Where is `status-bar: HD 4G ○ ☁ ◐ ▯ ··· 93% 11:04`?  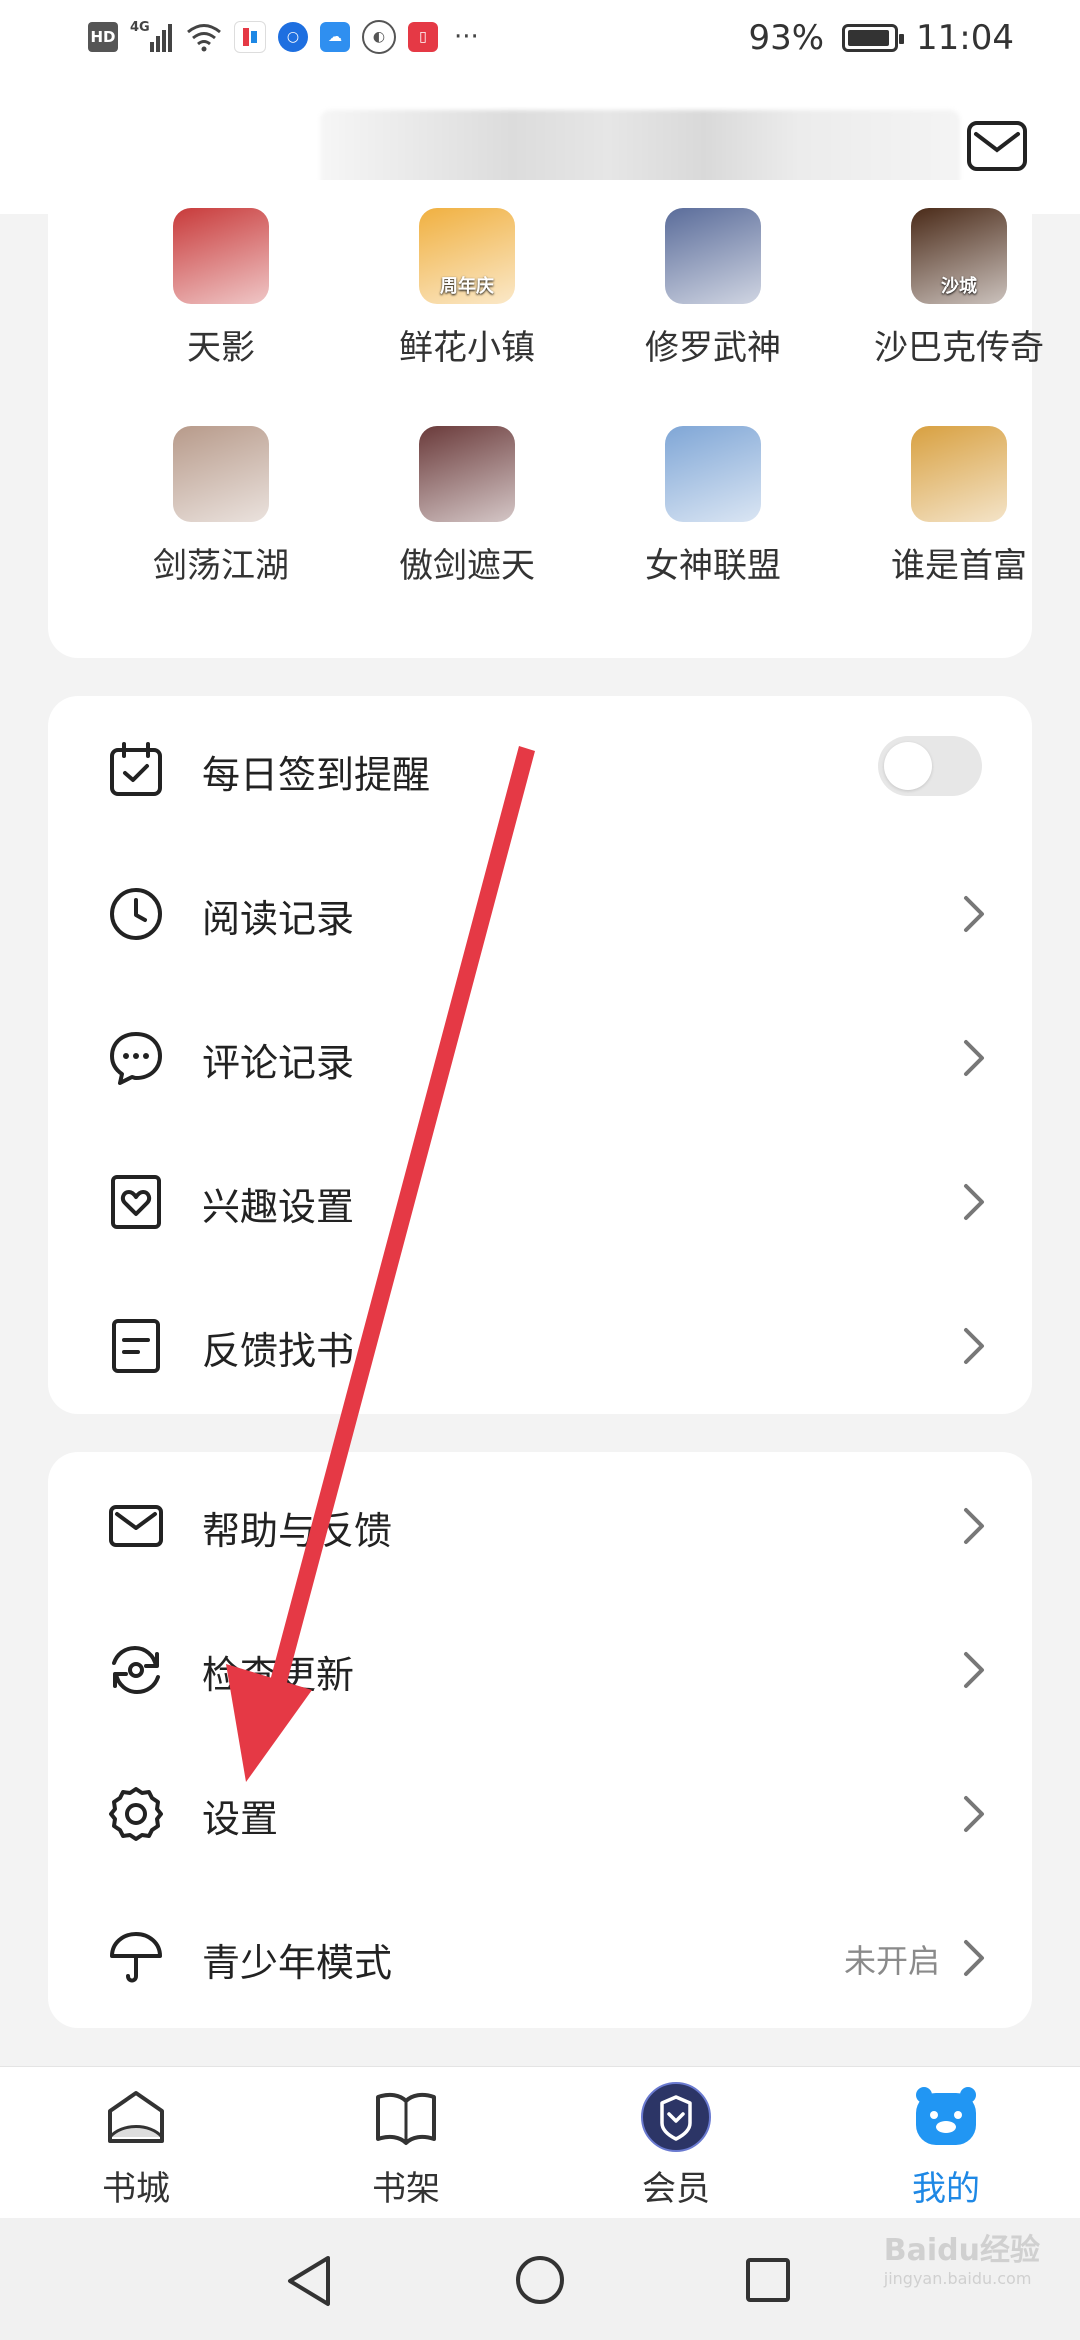 status-bar: HD 4G ○ ☁ ◐ ▯ ··· 93% 11:04 is located at coordinates (540, 42).